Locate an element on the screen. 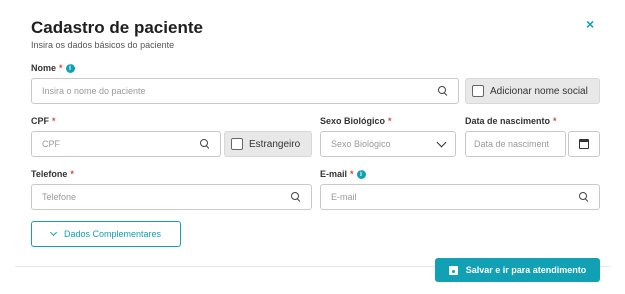 This screenshot has height=294, width=625. nome-social-label: Adicionar nome social is located at coordinates (539, 91).